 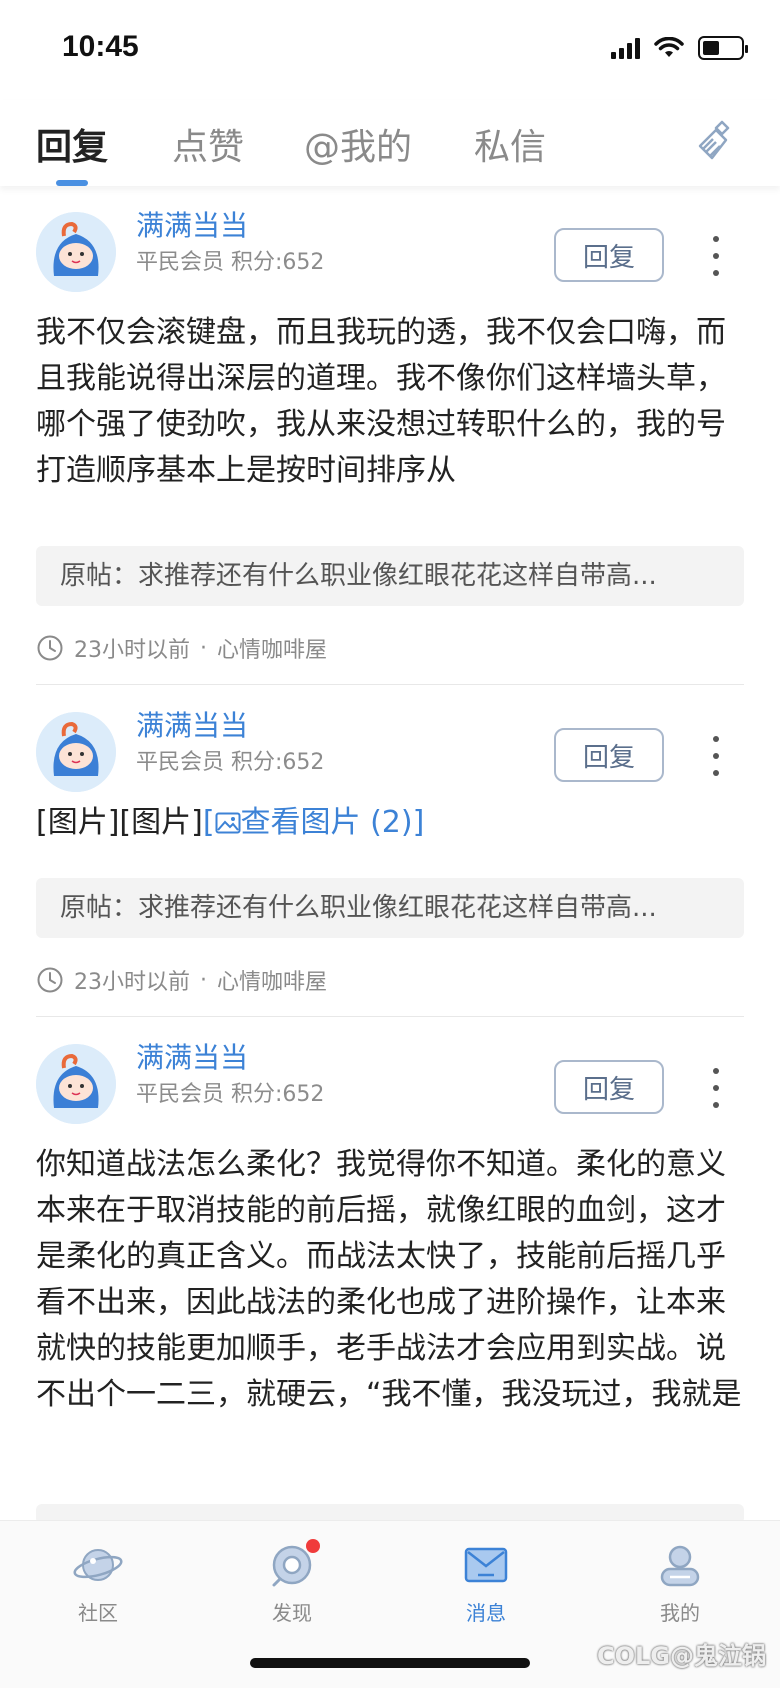 I want to click on tab-mentions: @我的, so click(x=358, y=144).